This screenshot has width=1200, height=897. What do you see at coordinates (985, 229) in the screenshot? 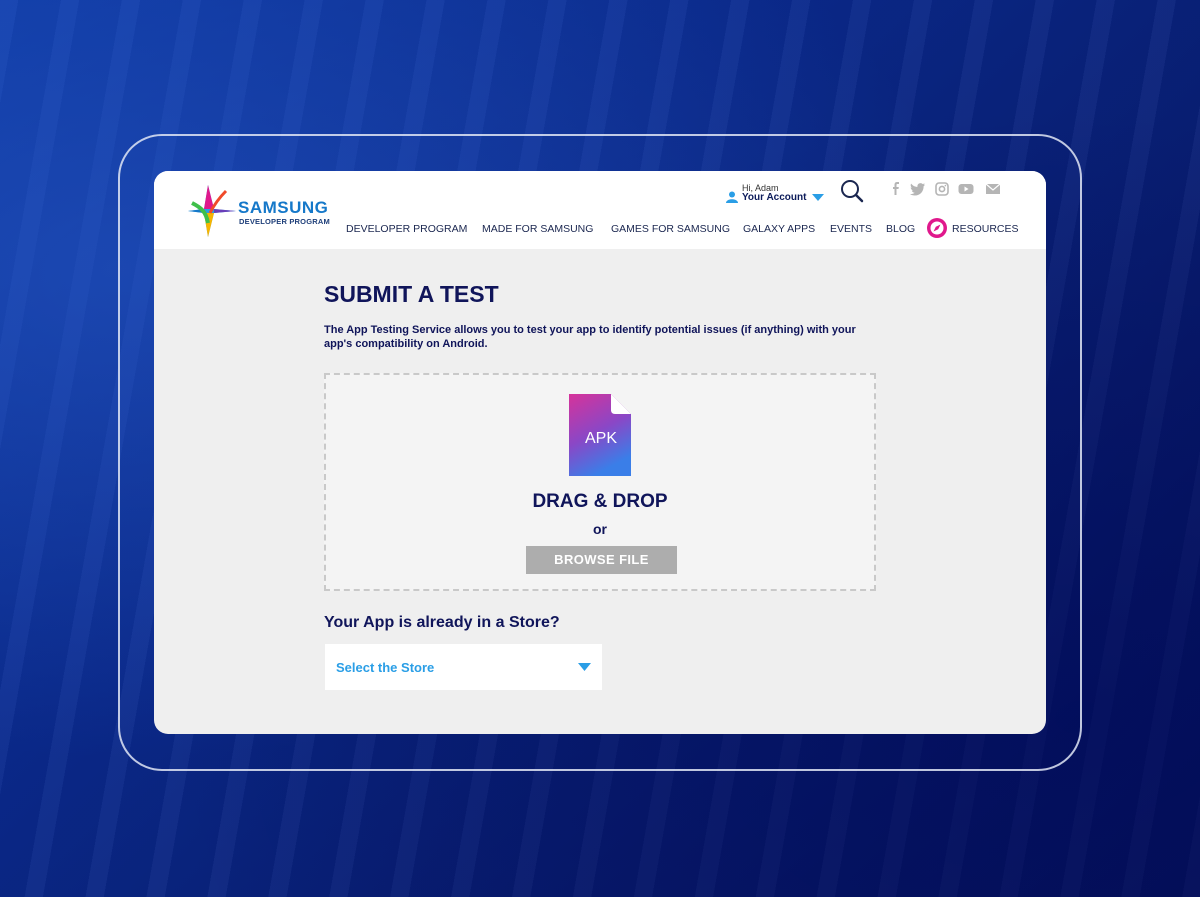
I see `nav-item-resources: RESOURCES` at bounding box center [985, 229].